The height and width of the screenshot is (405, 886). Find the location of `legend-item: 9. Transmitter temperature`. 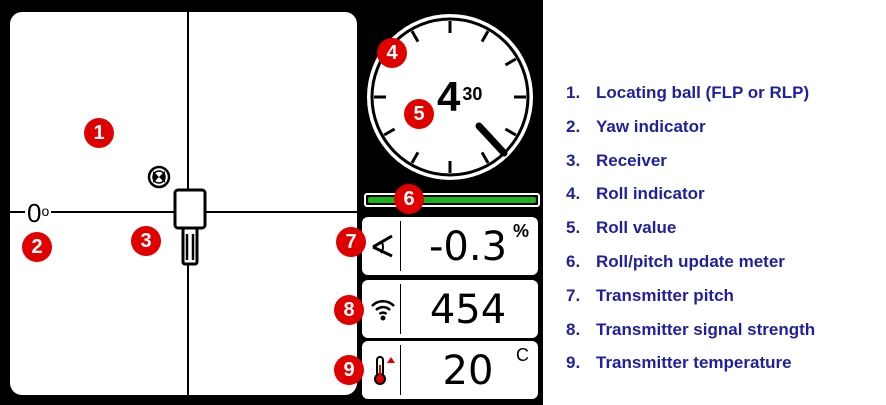

legend-item: 9. Transmitter temperature is located at coordinates (726, 367).